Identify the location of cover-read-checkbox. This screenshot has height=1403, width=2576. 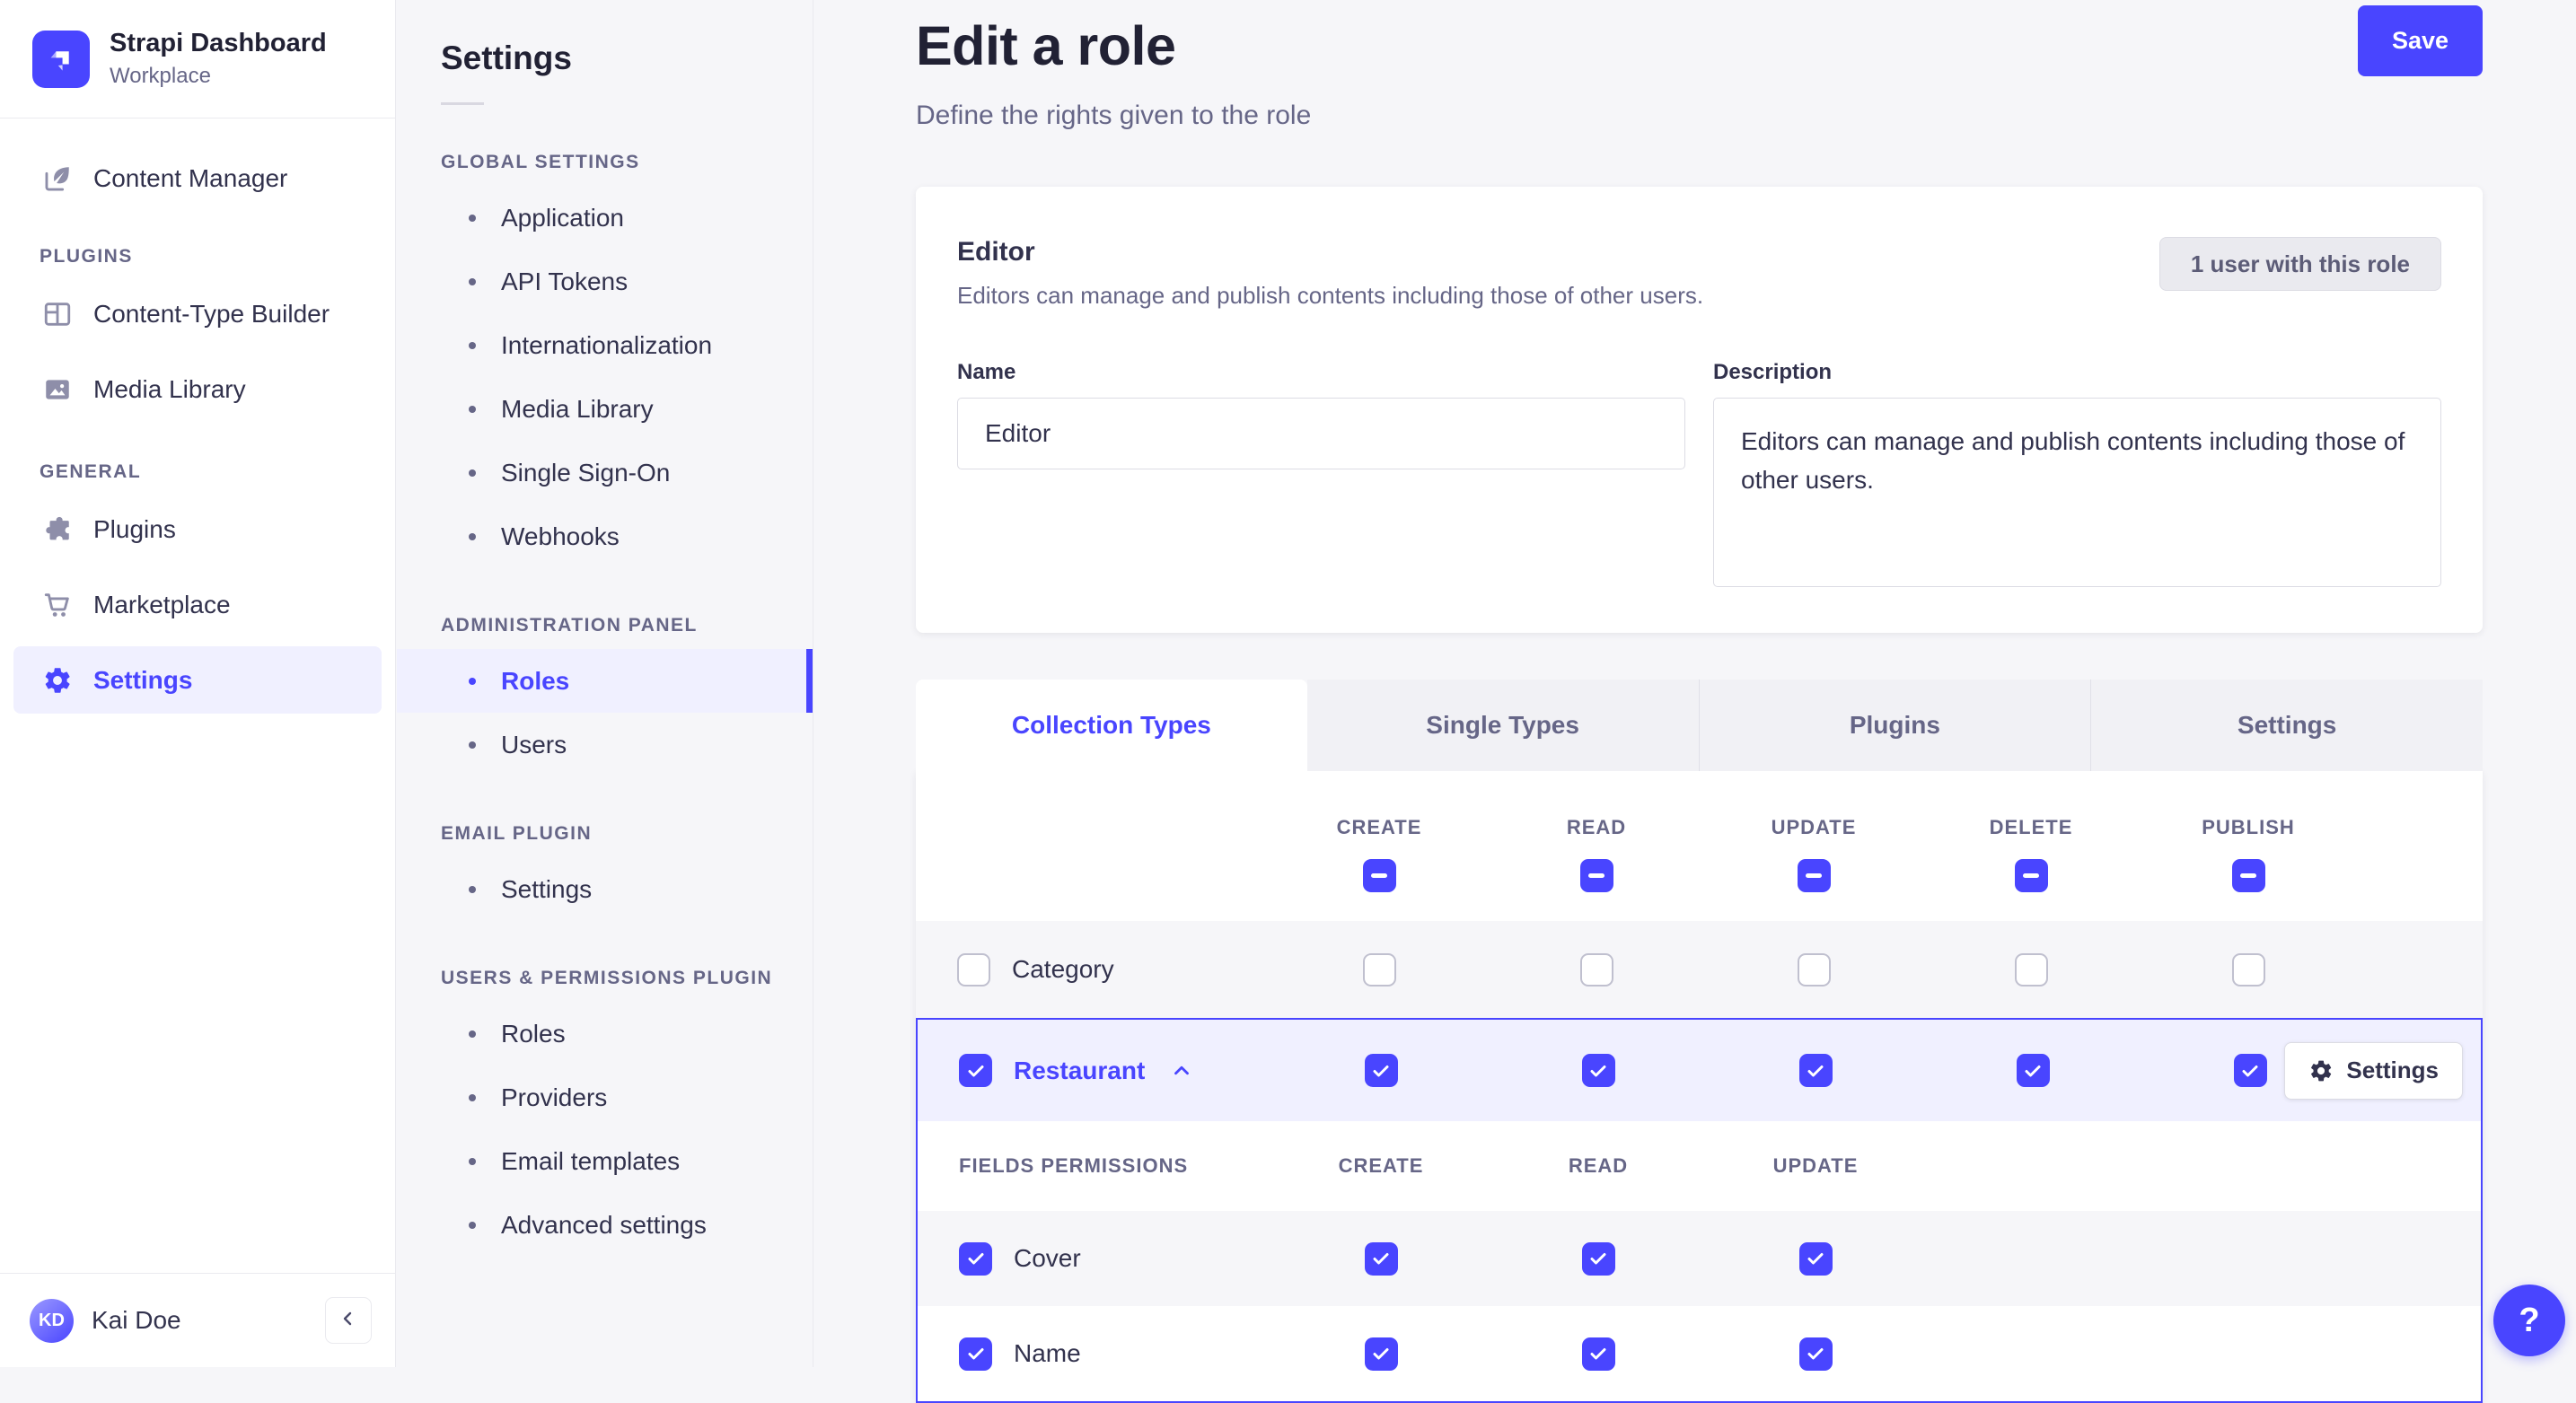
(1598, 1259).